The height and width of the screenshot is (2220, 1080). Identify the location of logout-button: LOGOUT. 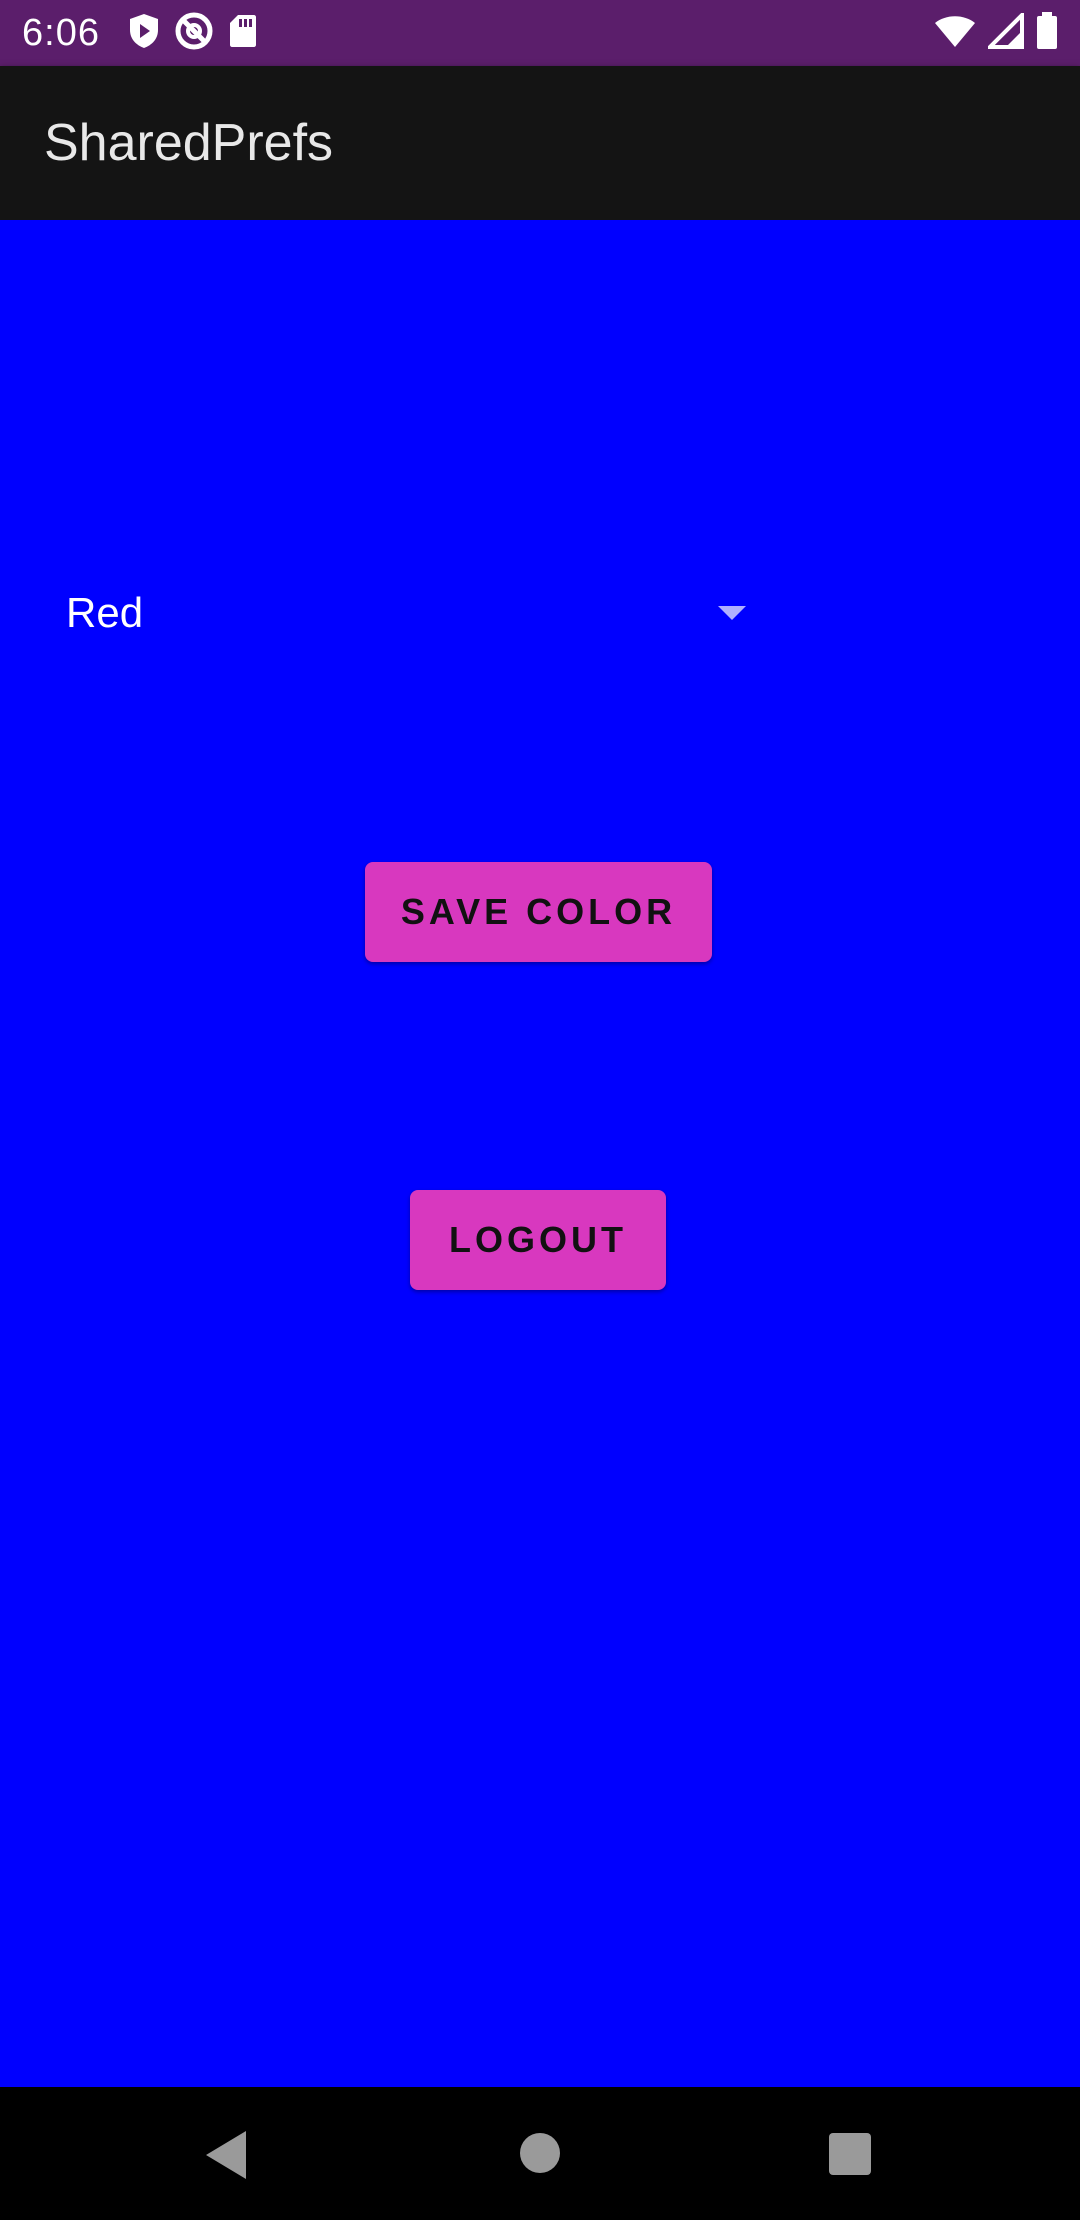
(538, 1240).